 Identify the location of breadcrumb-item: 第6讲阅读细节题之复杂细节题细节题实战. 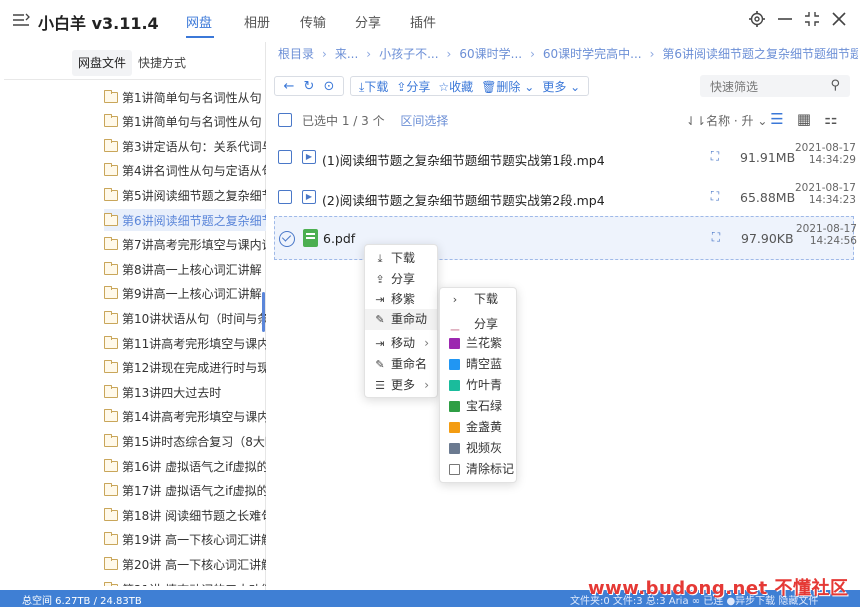
(760, 54).